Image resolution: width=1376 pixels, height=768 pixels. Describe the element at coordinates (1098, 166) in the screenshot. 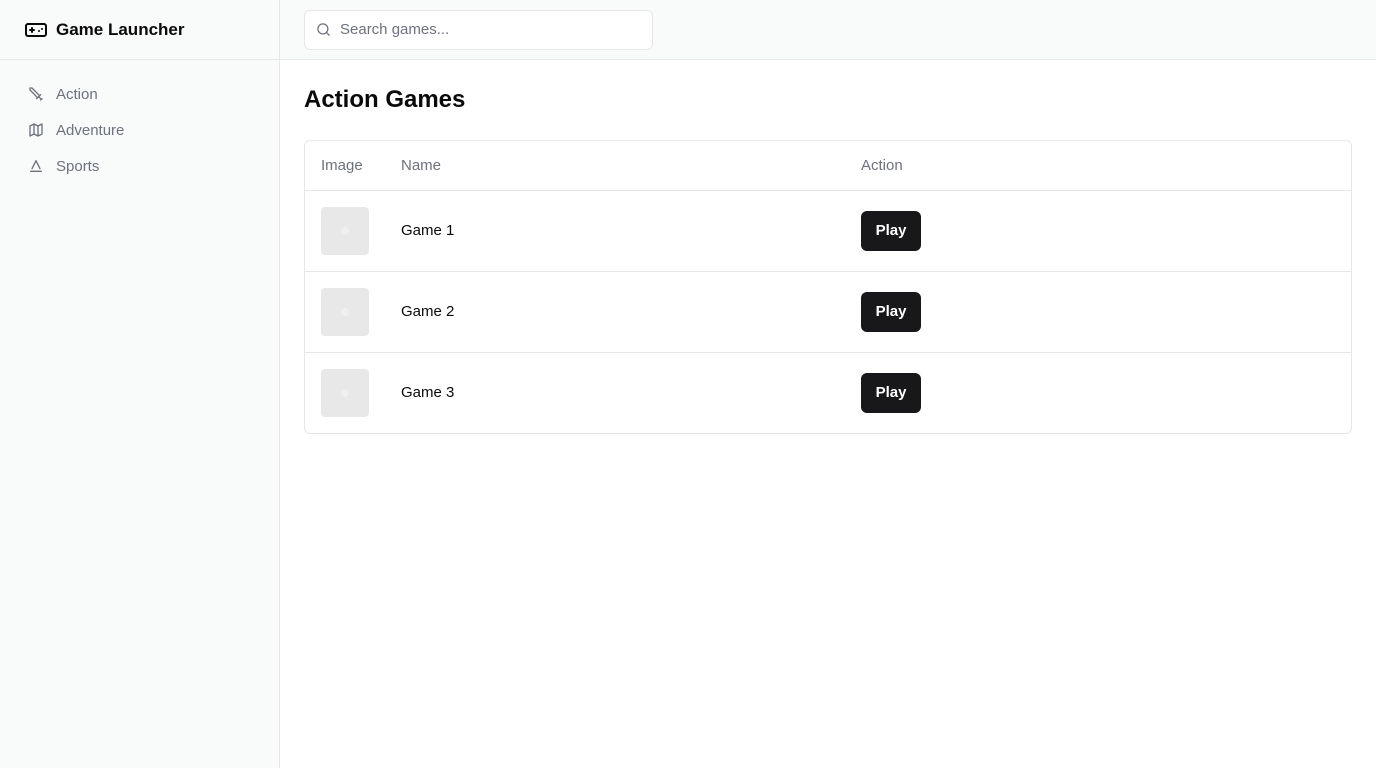

I see `column-header-action: Action` at that location.